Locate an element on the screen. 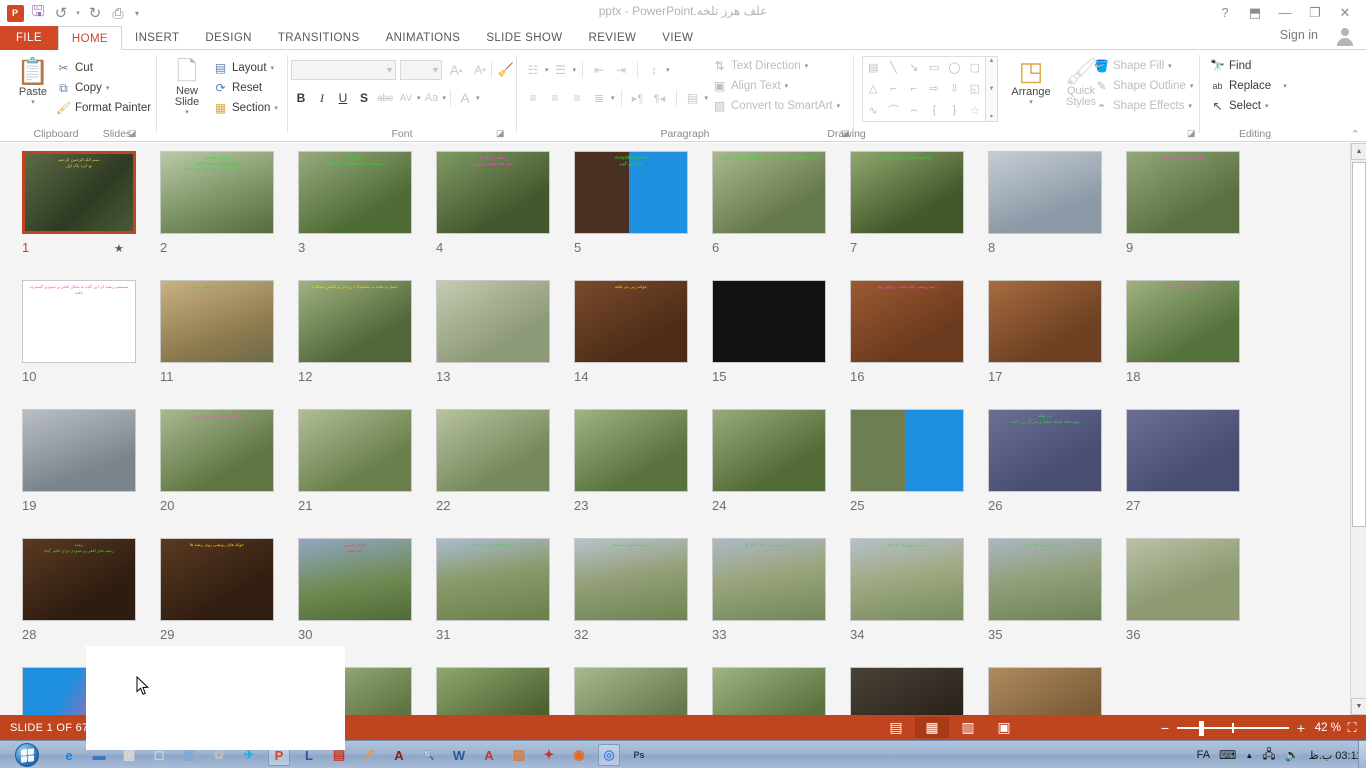 This screenshot has width=1366, height=768. shapes-more-icon: ▾ is located at coordinates (991, 116).